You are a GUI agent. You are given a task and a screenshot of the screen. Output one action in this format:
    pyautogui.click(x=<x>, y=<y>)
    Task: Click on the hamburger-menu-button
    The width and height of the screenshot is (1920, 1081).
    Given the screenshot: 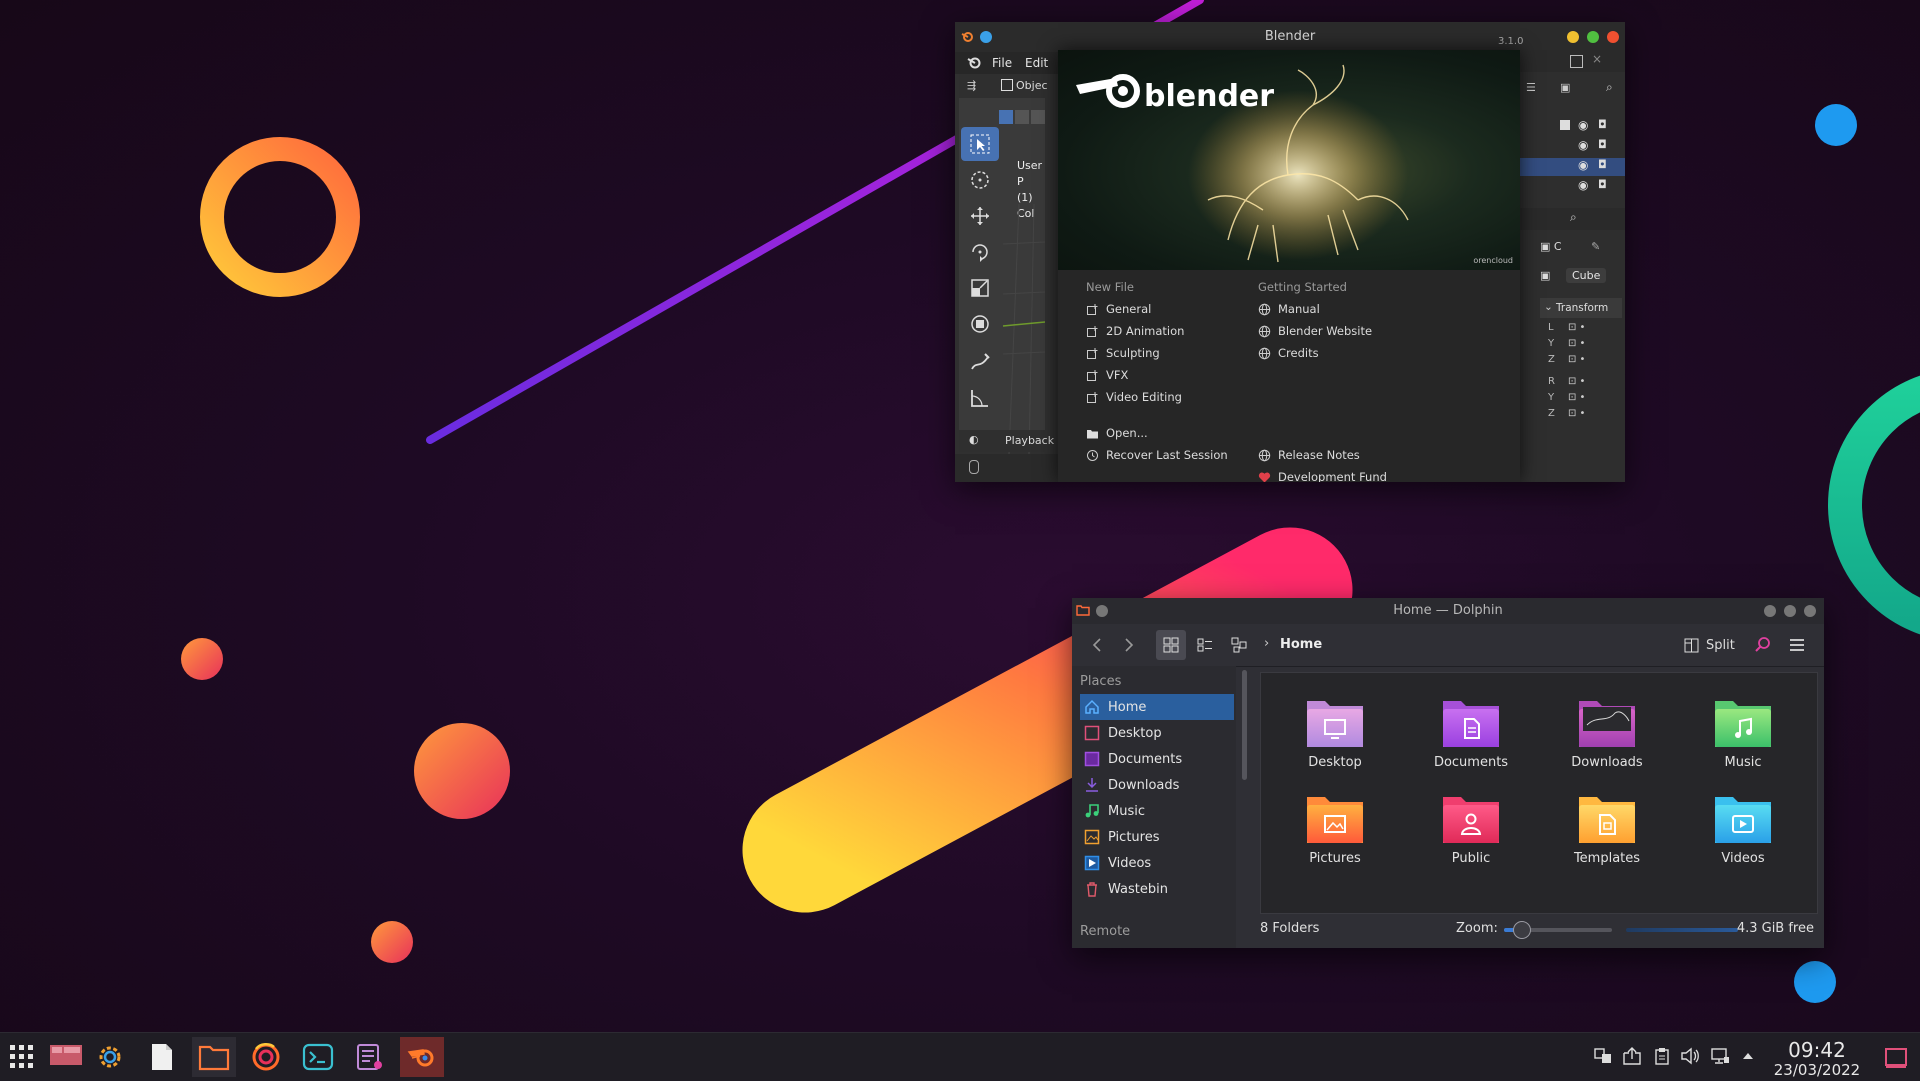 What is the action you would take?
    pyautogui.click(x=1797, y=645)
    